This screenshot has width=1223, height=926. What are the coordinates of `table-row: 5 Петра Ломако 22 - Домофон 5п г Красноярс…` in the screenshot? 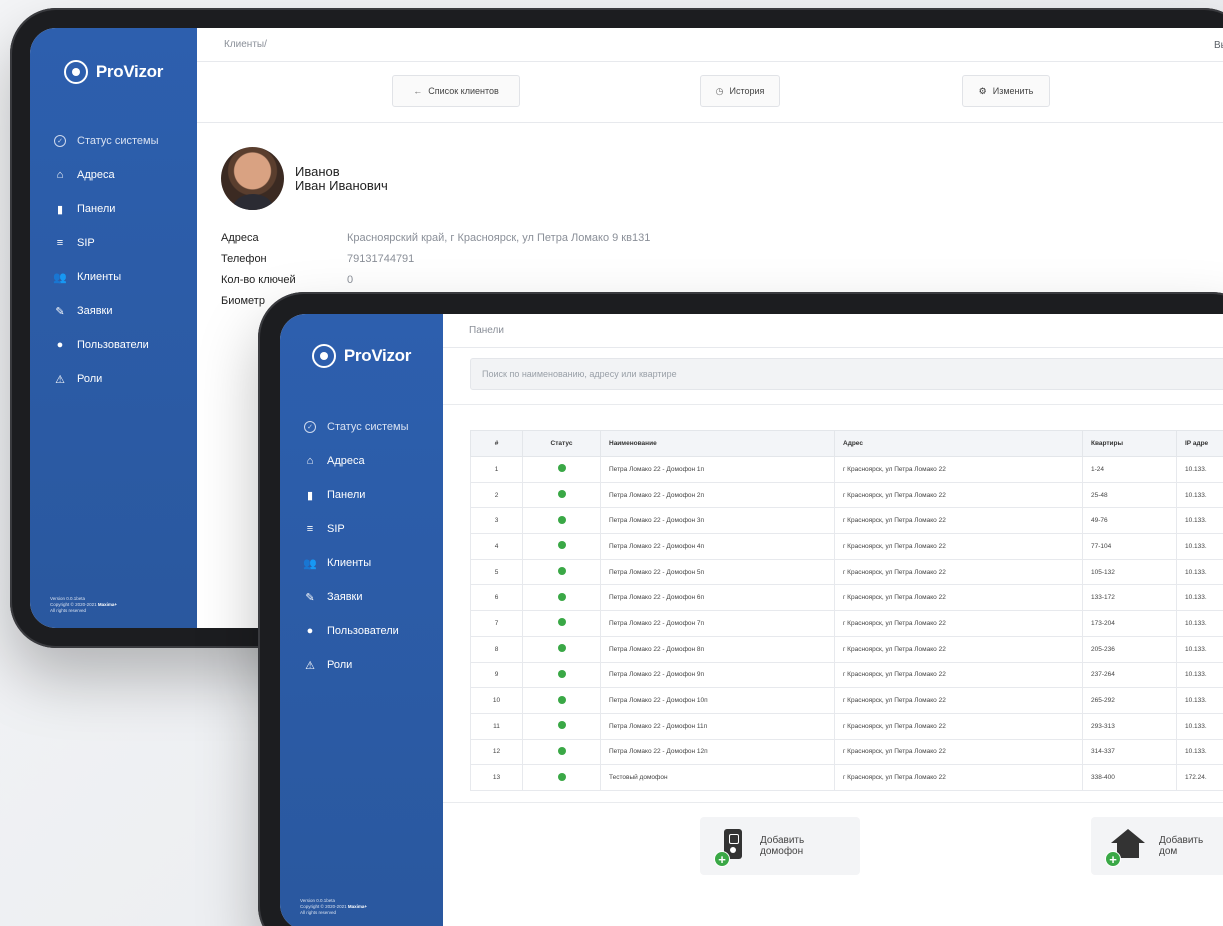 It's located at (846, 572).